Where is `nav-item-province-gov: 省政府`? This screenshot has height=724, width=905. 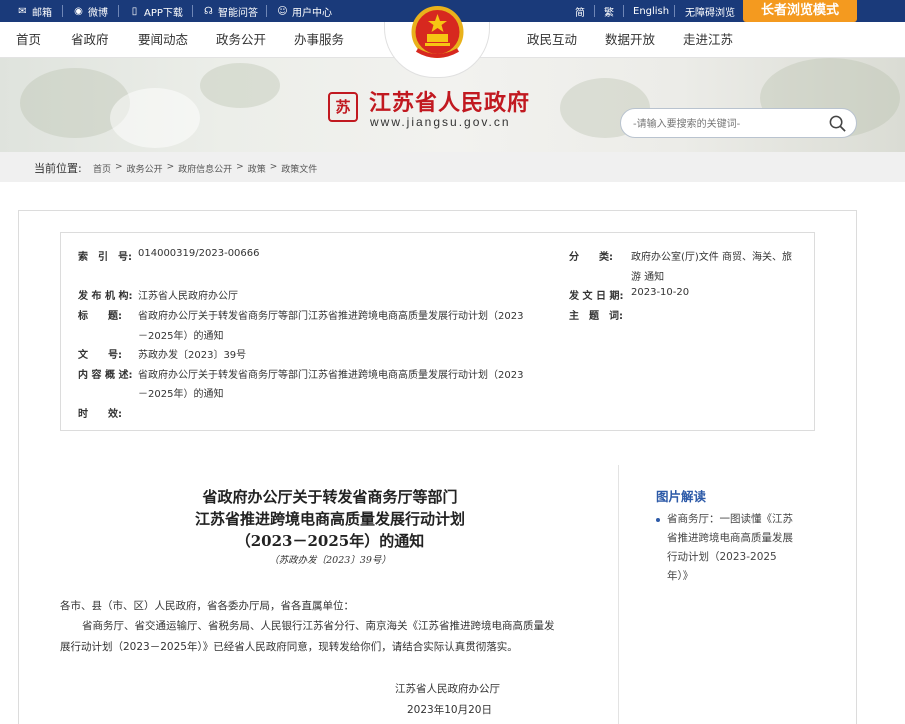
nav-item-province-gov: 省政府 is located at coordinates (90, 40).